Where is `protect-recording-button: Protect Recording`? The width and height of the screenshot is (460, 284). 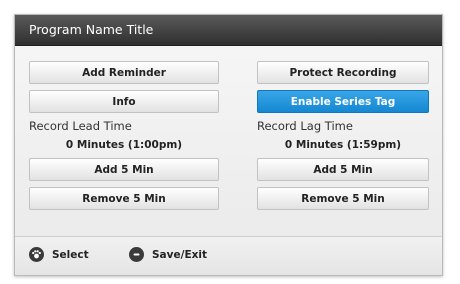
protect-recording-button: Protect Recording is located at coordinates (343, 72).